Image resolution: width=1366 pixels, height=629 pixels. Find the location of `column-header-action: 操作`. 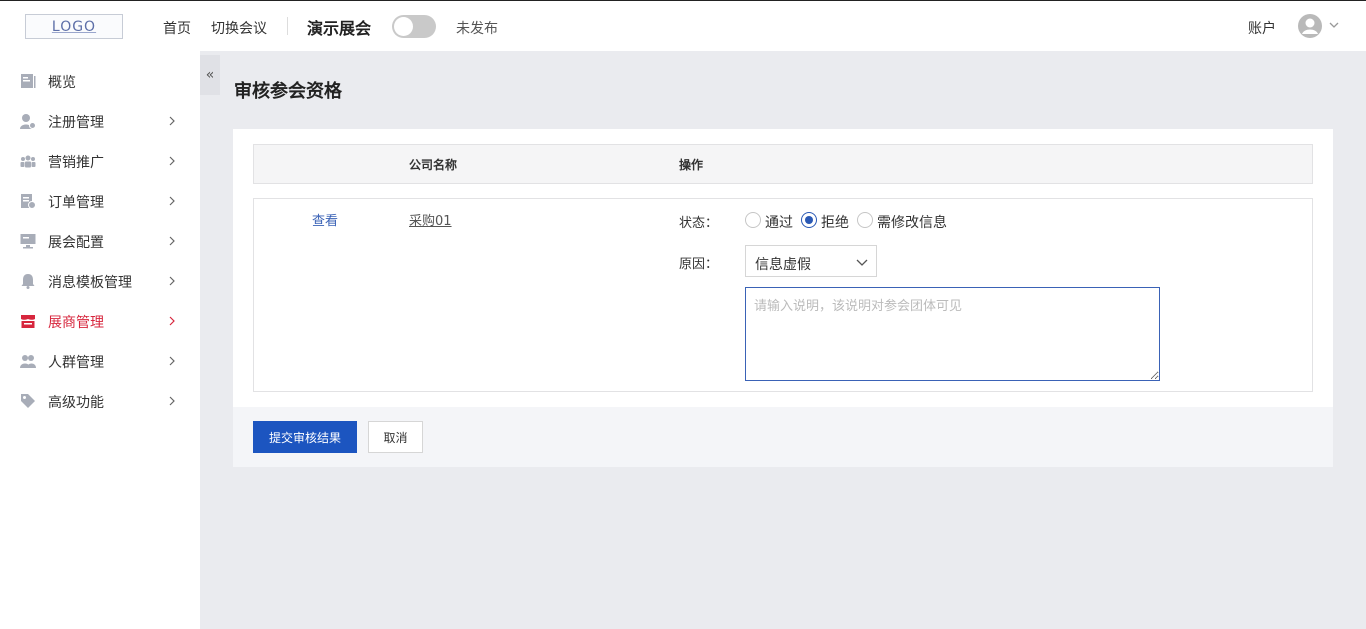

column-header-action: 操作 is located at coordinates (691, 165).